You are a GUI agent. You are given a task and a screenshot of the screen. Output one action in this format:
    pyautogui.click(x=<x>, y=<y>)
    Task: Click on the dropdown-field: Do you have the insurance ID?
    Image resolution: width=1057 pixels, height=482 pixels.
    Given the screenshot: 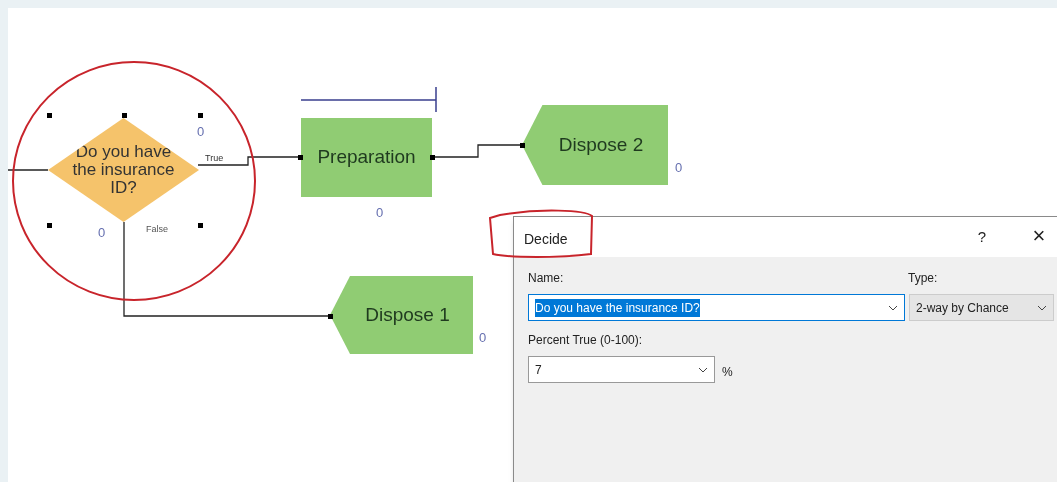 What is the action you would take?
    pyautogui.click(x=716, y=307)
    